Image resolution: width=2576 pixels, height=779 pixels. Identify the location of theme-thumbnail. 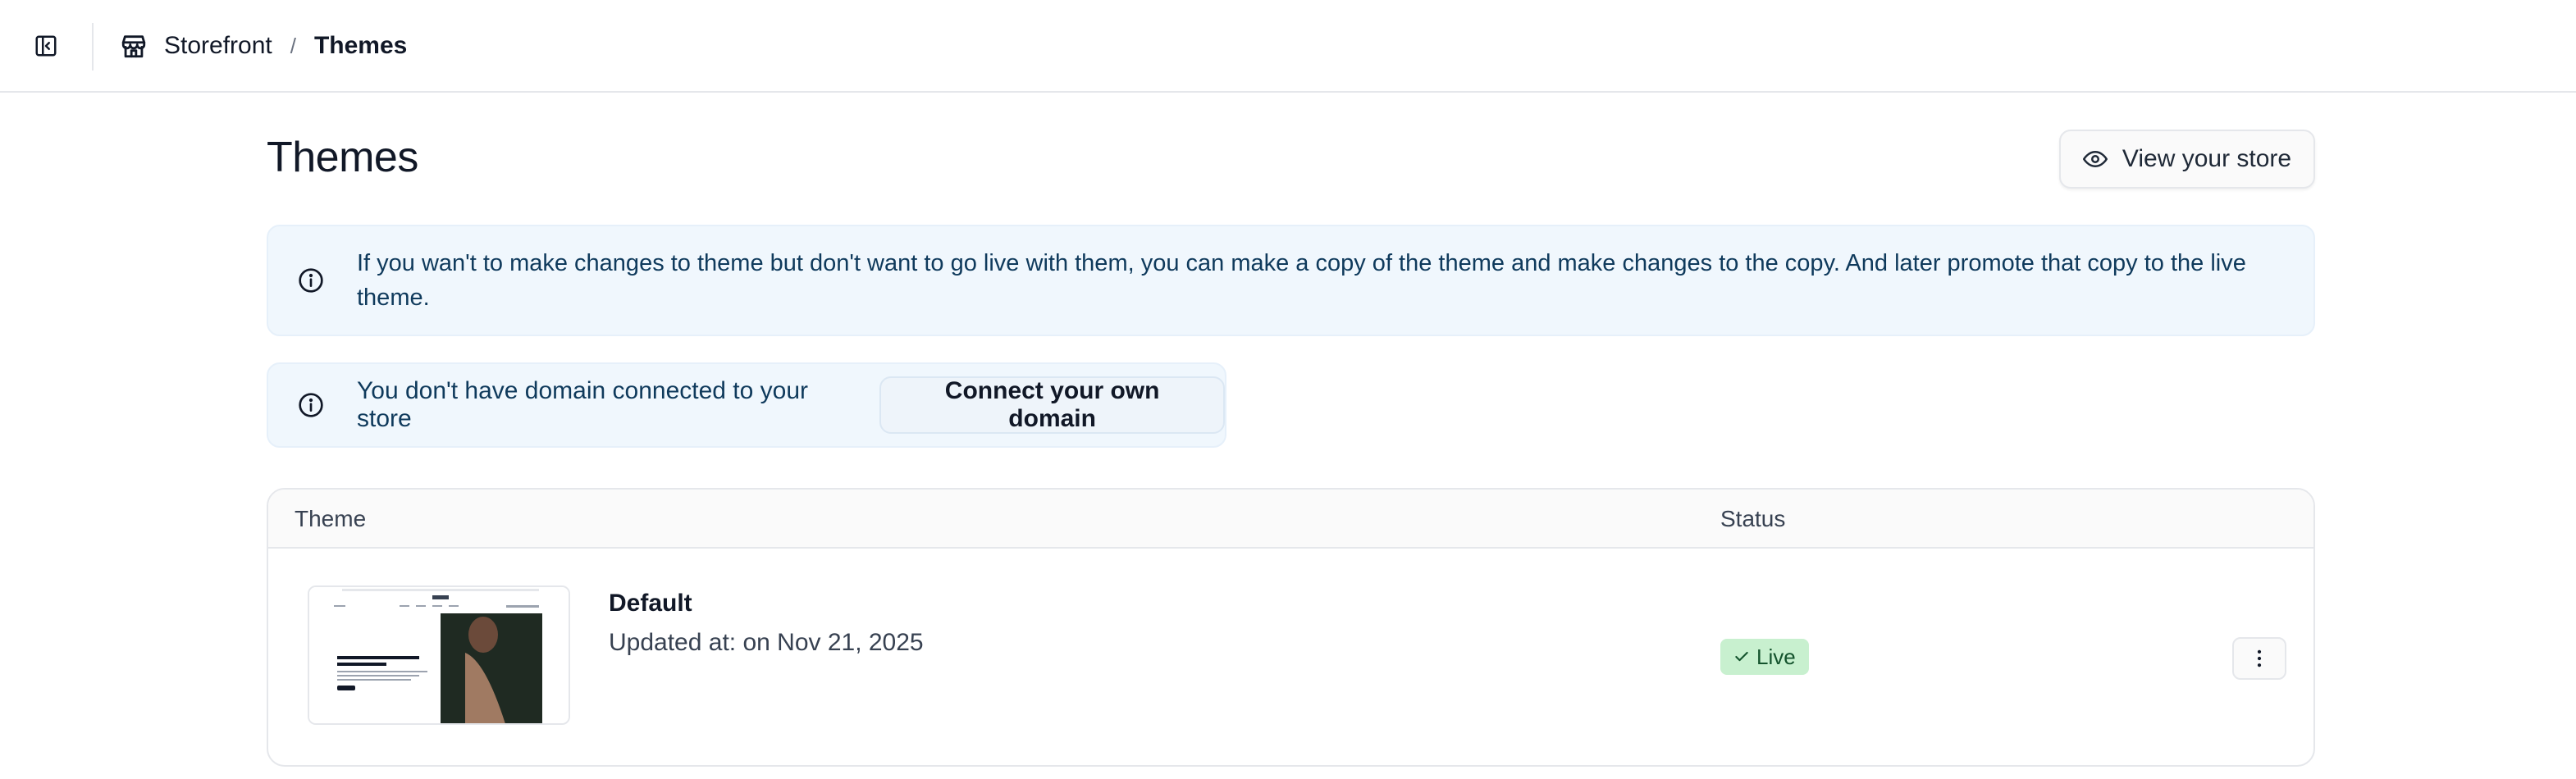
(439, 655).